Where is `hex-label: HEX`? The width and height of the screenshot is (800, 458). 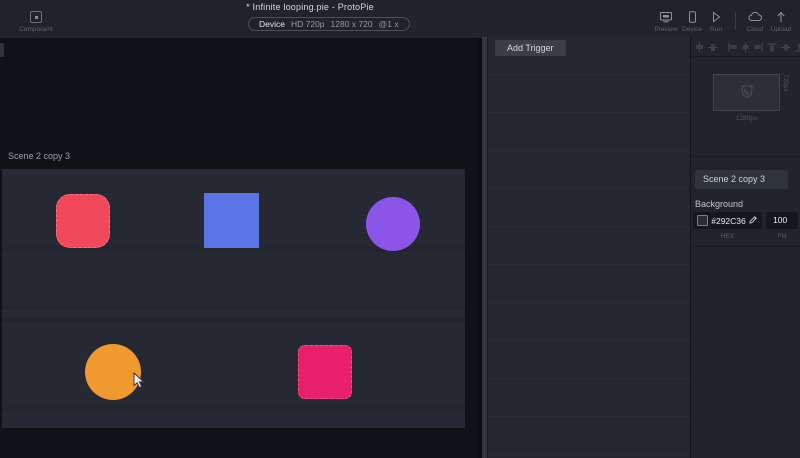
hex-label: HEX is located at coordinates (727, 236).